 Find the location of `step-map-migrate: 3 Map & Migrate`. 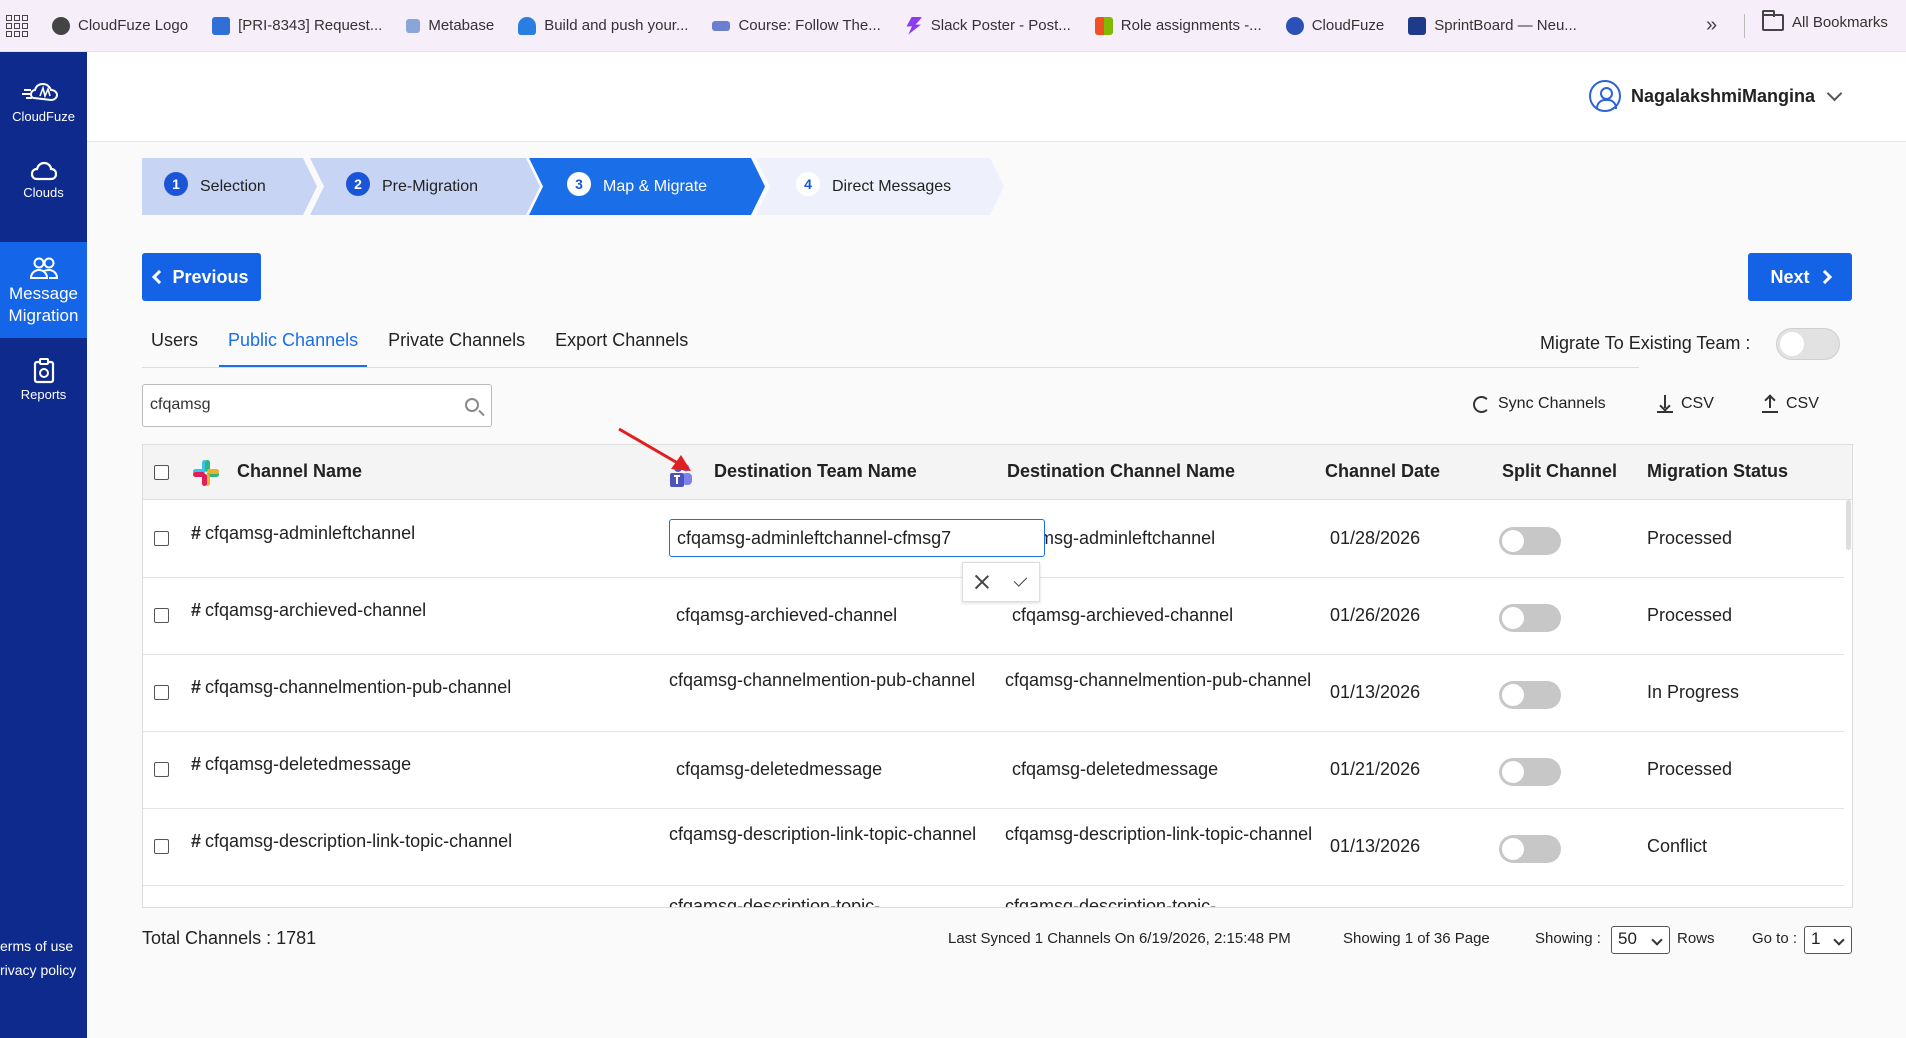

step-map-migrate: 3 Map & Migrate is located at coordinates (647, 186).